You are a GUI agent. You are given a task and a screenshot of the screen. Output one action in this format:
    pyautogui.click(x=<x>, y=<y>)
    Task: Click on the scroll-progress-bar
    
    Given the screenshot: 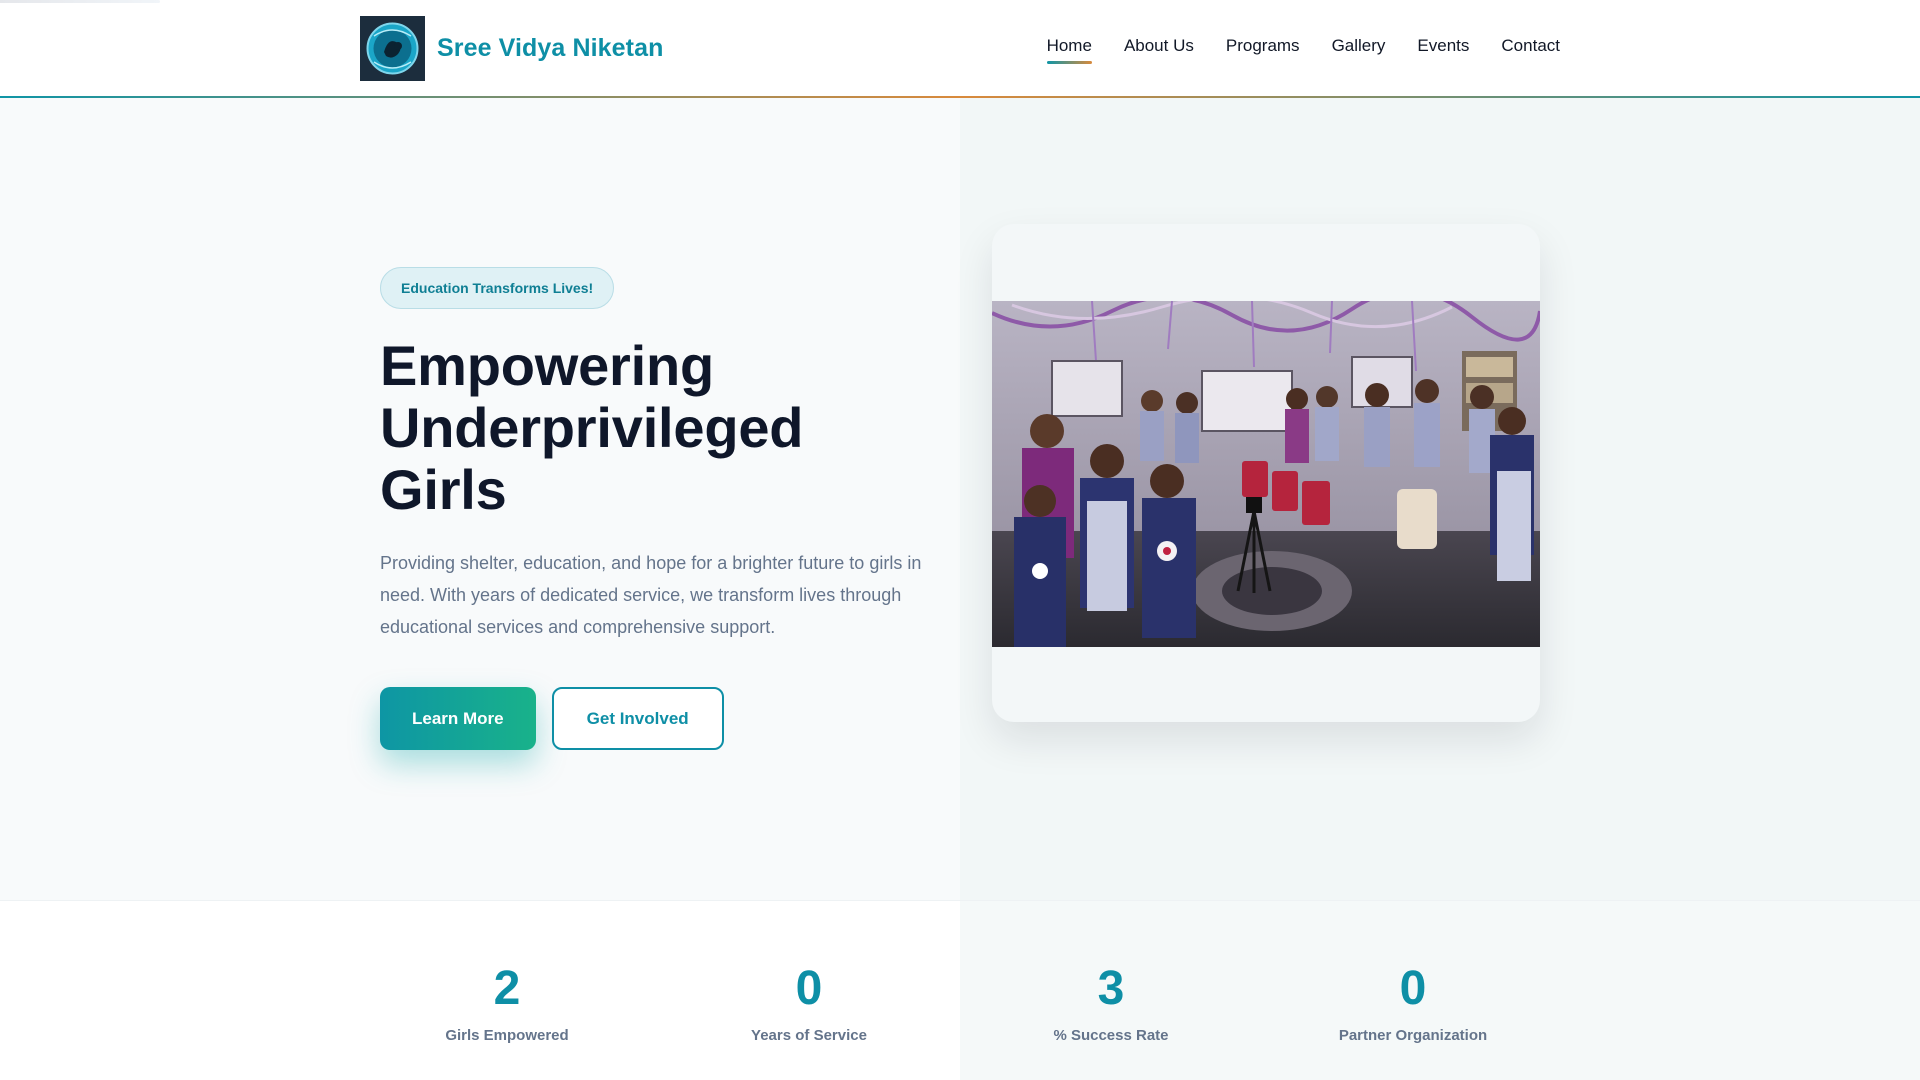 What is the action you would take?
    pyautogui.click(x=80, y=1)
    